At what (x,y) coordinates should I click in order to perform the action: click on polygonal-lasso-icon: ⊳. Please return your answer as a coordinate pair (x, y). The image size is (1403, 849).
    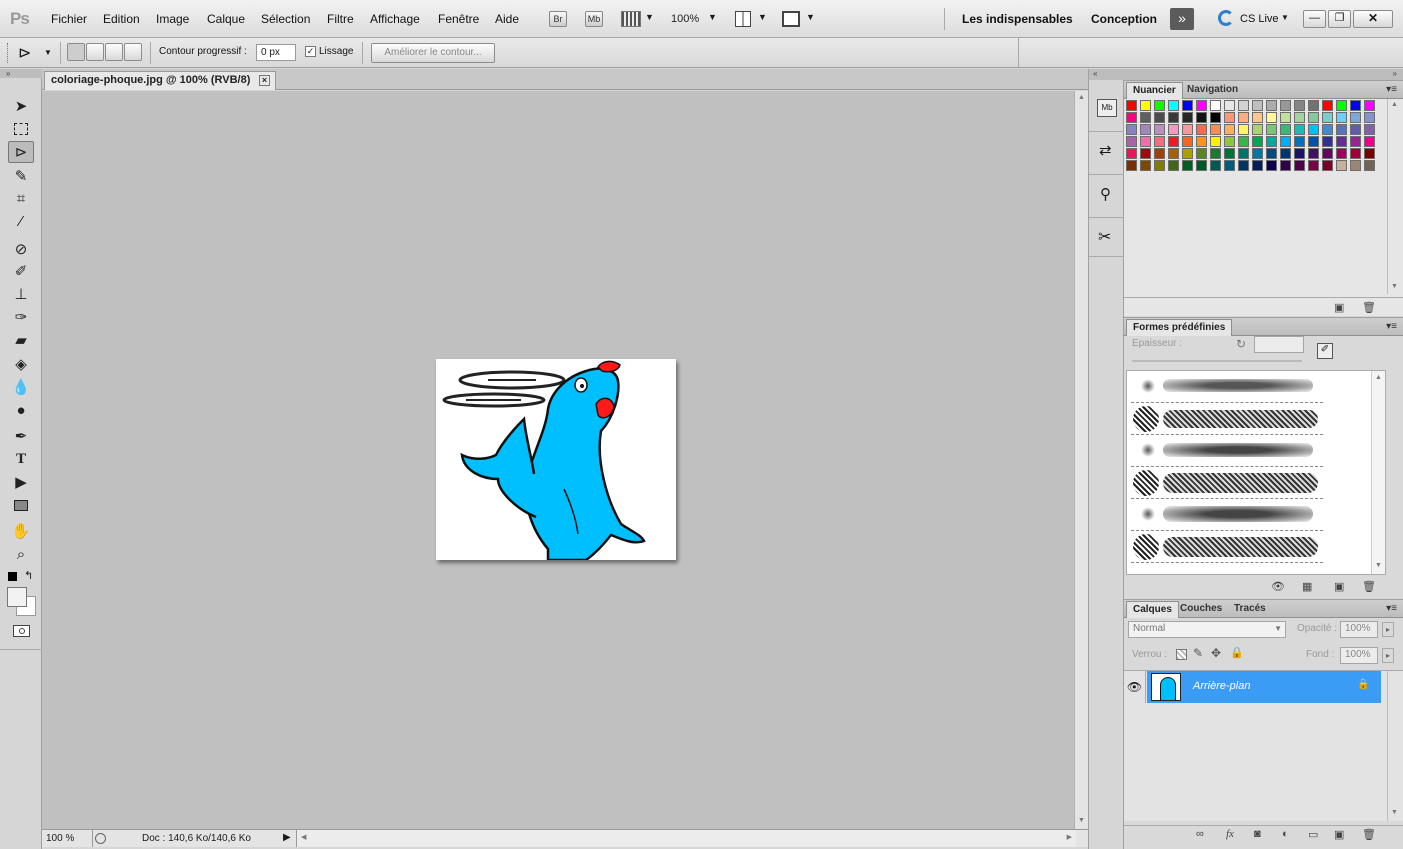
    Looking at the image, I should click on (24, 53).